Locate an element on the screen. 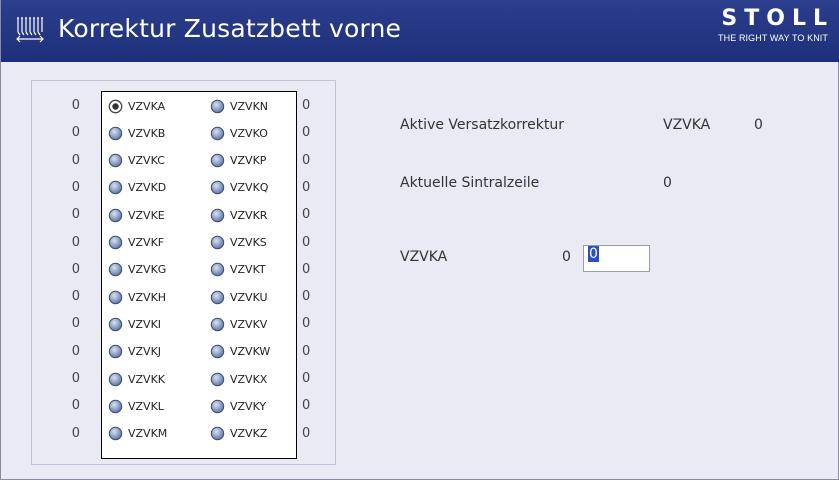 This screenshot has height=480, width=839. variable-option: VZVKS is located at coordinates (238, 243).